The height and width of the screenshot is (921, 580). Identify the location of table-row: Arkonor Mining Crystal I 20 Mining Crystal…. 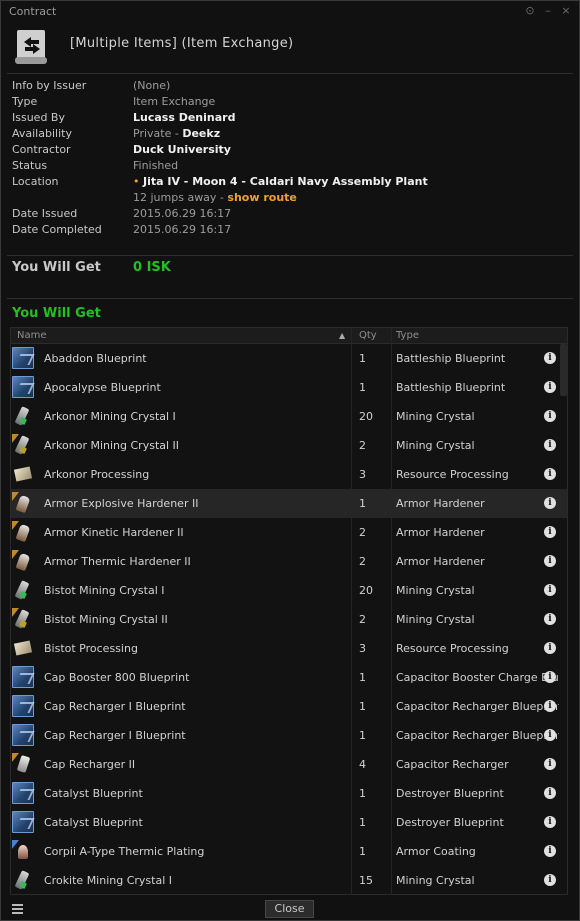
(289, 416).